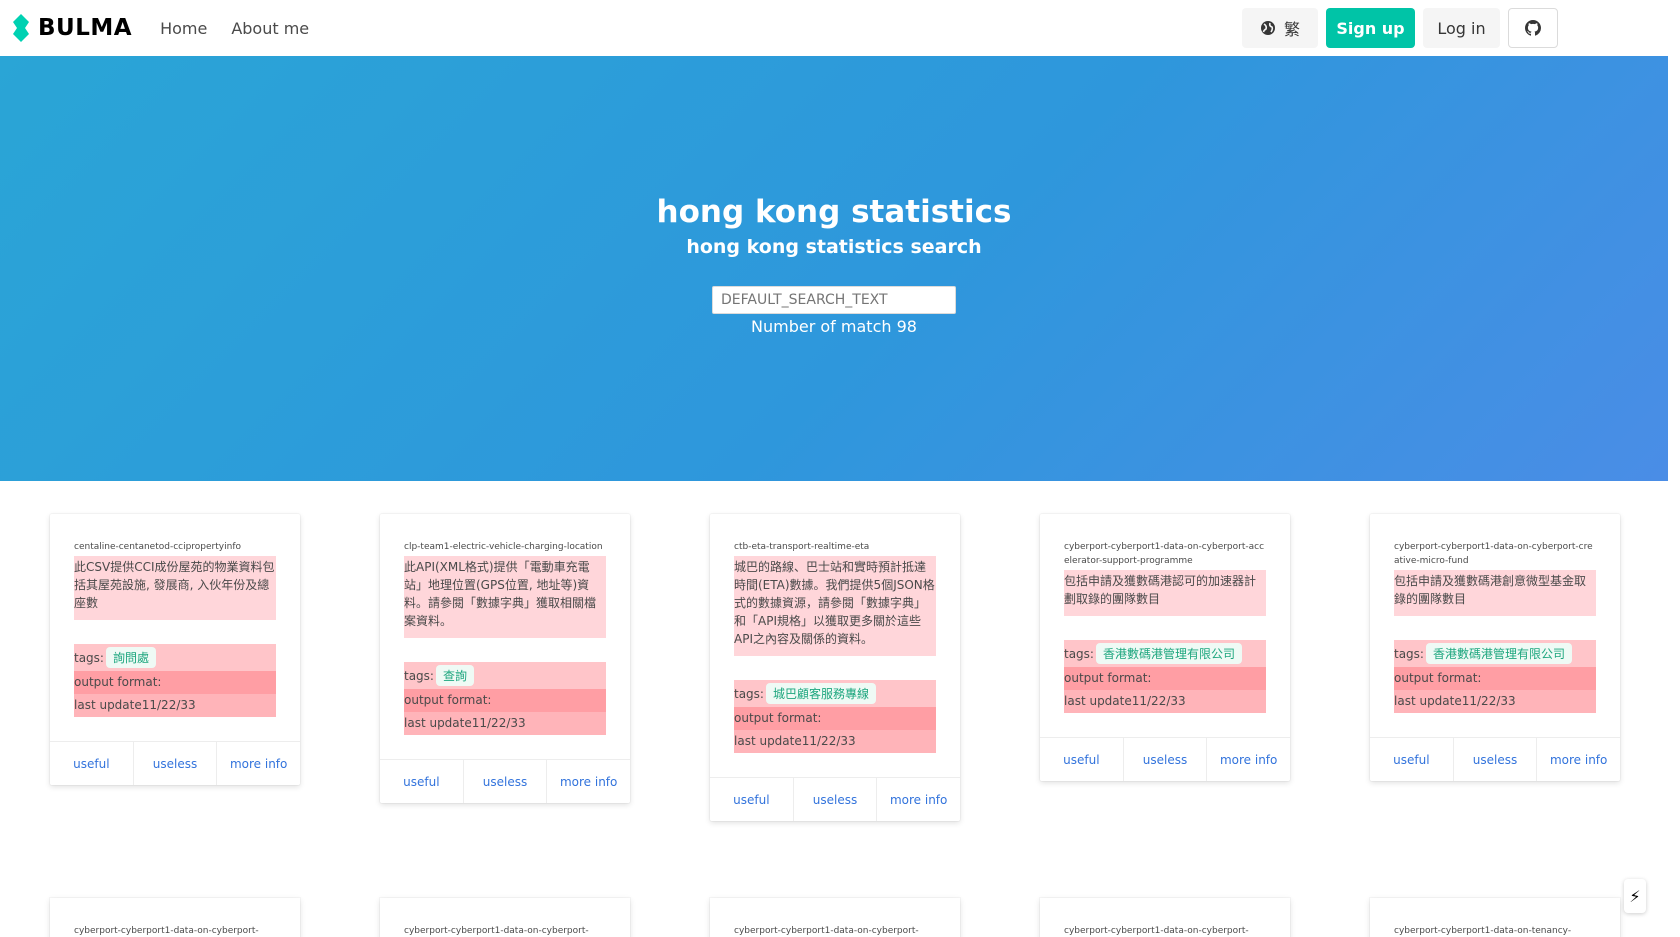 The width and height of the screenshot is (1680, 937). What do you see at coordinates (834, 300) in the screenshot?
I see `search-input` at bounding box center [834, 300].